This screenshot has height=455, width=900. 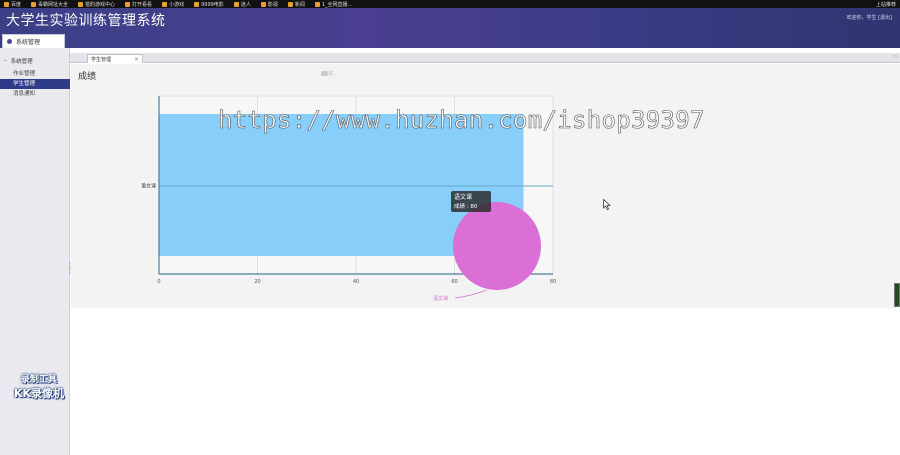 What do you see at coordinates (158, 282) in the screenshot?
I see `x-tick-label: 0` at bounding box center [158, 282].